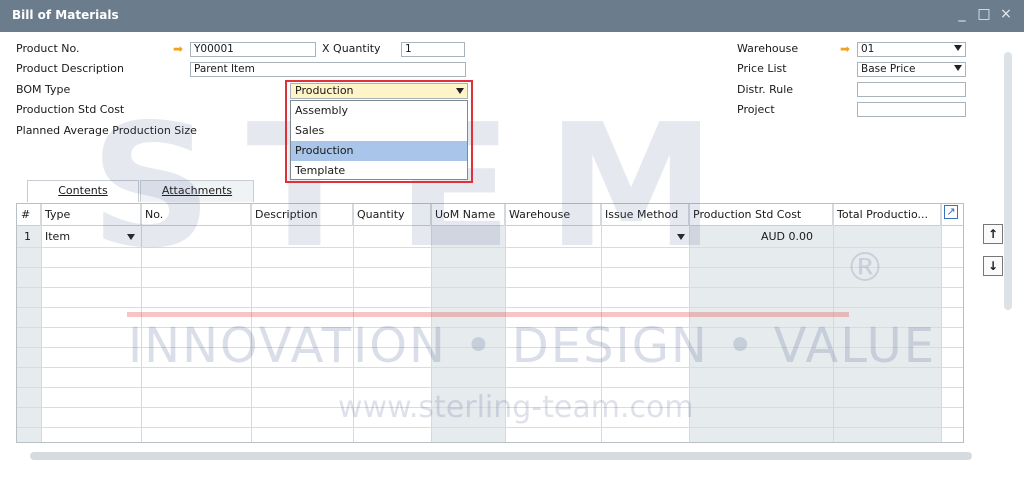 Image resolution: width=1024 pixels, height=485 pixels. What do you see at coordinates (379, 111) in the screenshot?
I see `bom-type-option-assembly: Assembly` at bounding box center [379, 111].